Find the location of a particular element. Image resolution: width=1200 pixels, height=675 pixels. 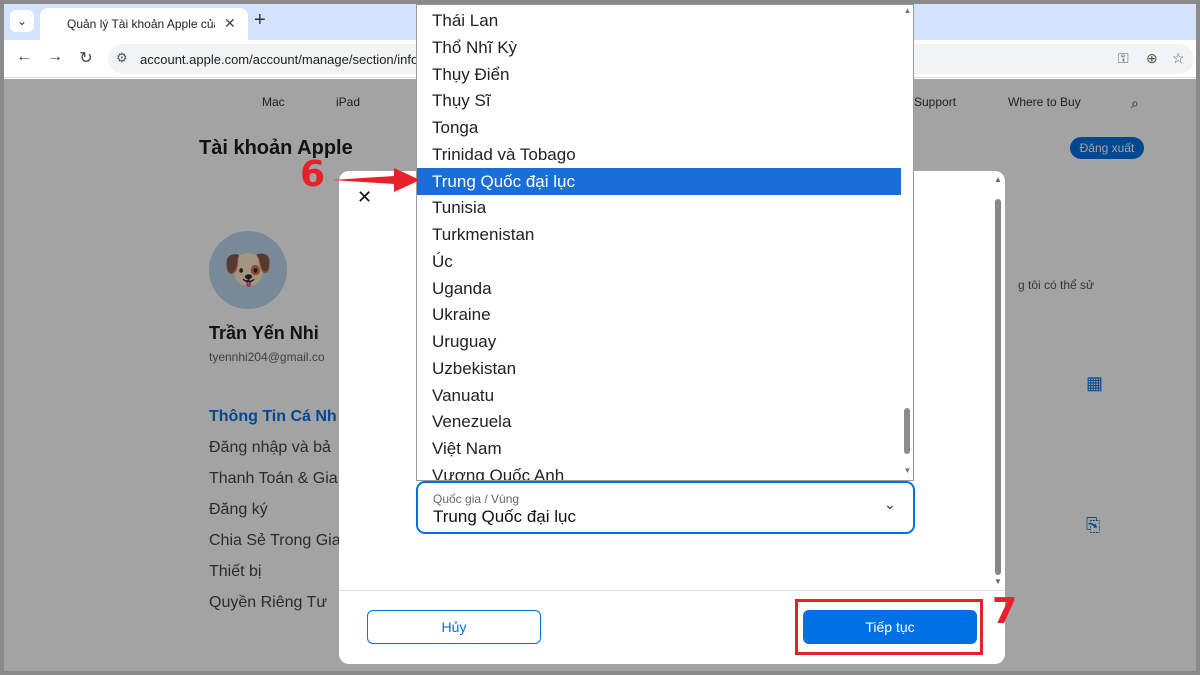

dropdown-option: Việt Nam is located at coordinates (659, 448).